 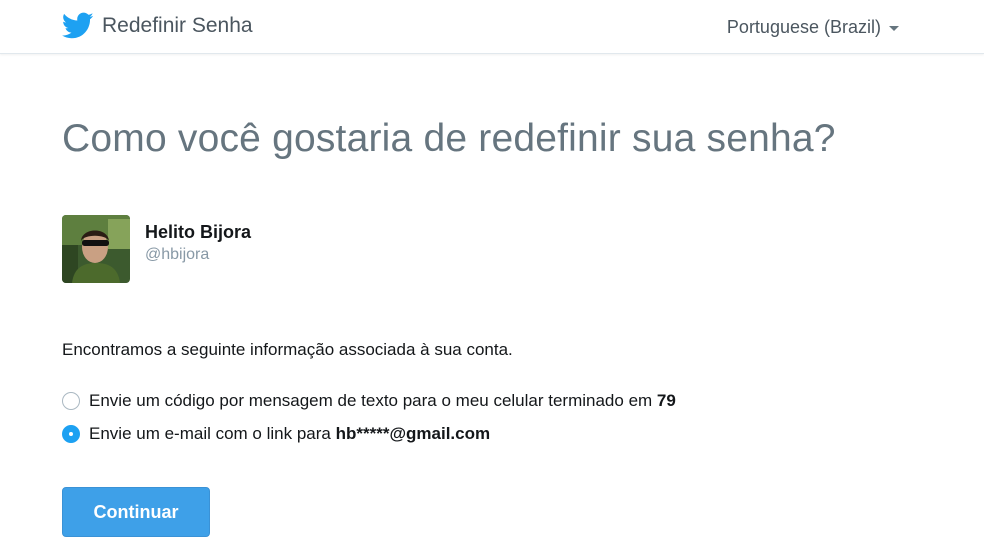 What do you see at coordinates (177, 25) in the screenshot?
I see `page-title: Redefinir Senha` at bounding box center [177, 25].